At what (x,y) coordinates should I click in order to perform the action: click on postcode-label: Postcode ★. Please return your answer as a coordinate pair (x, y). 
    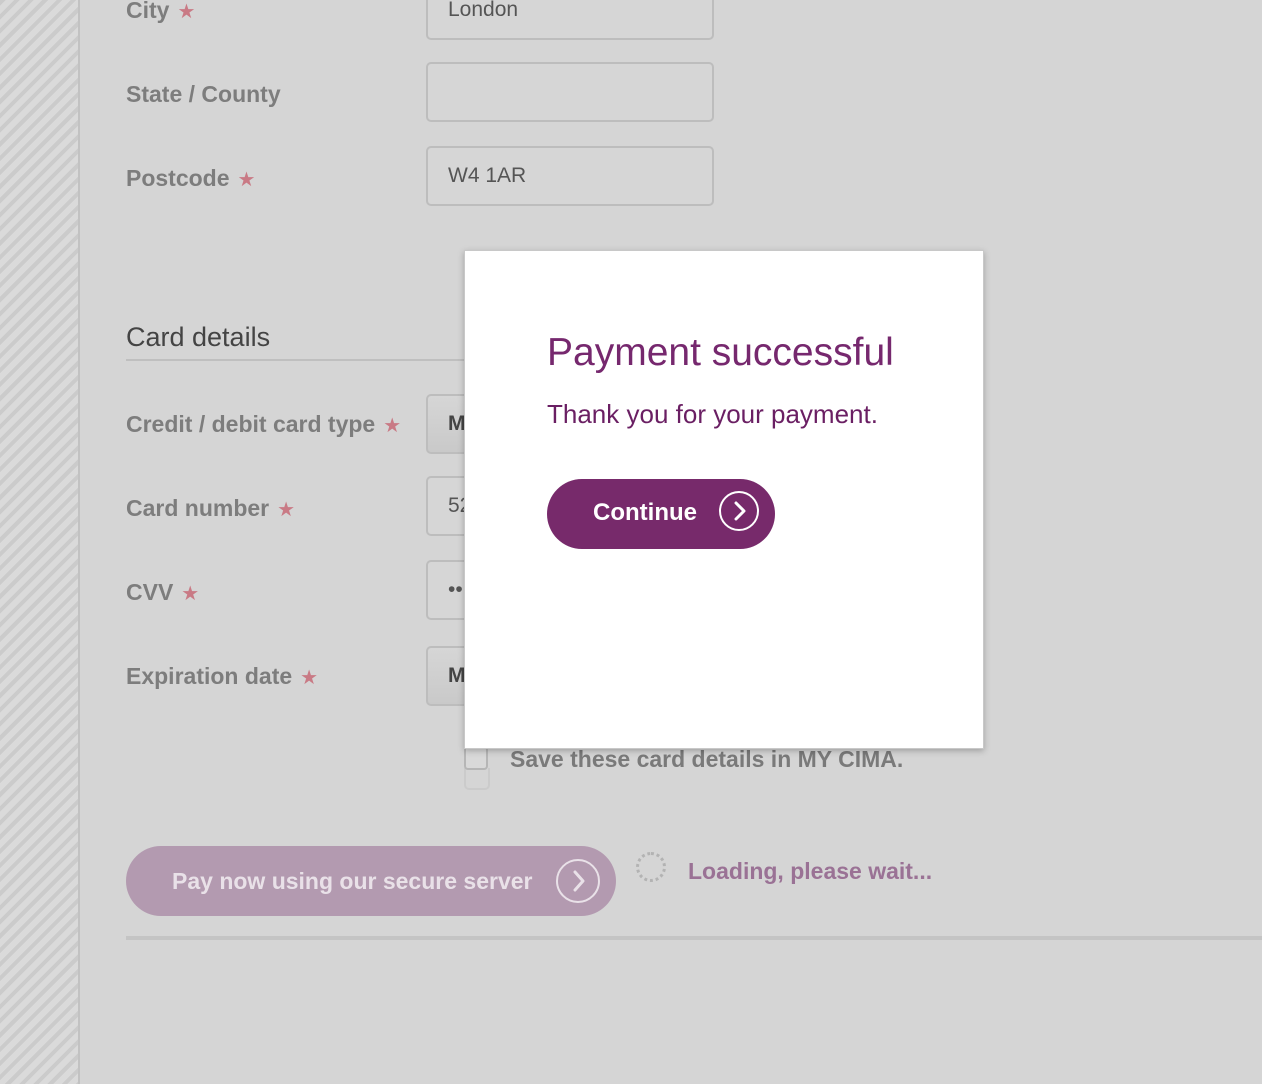
    Looking at the image, I should click on (190, 179).